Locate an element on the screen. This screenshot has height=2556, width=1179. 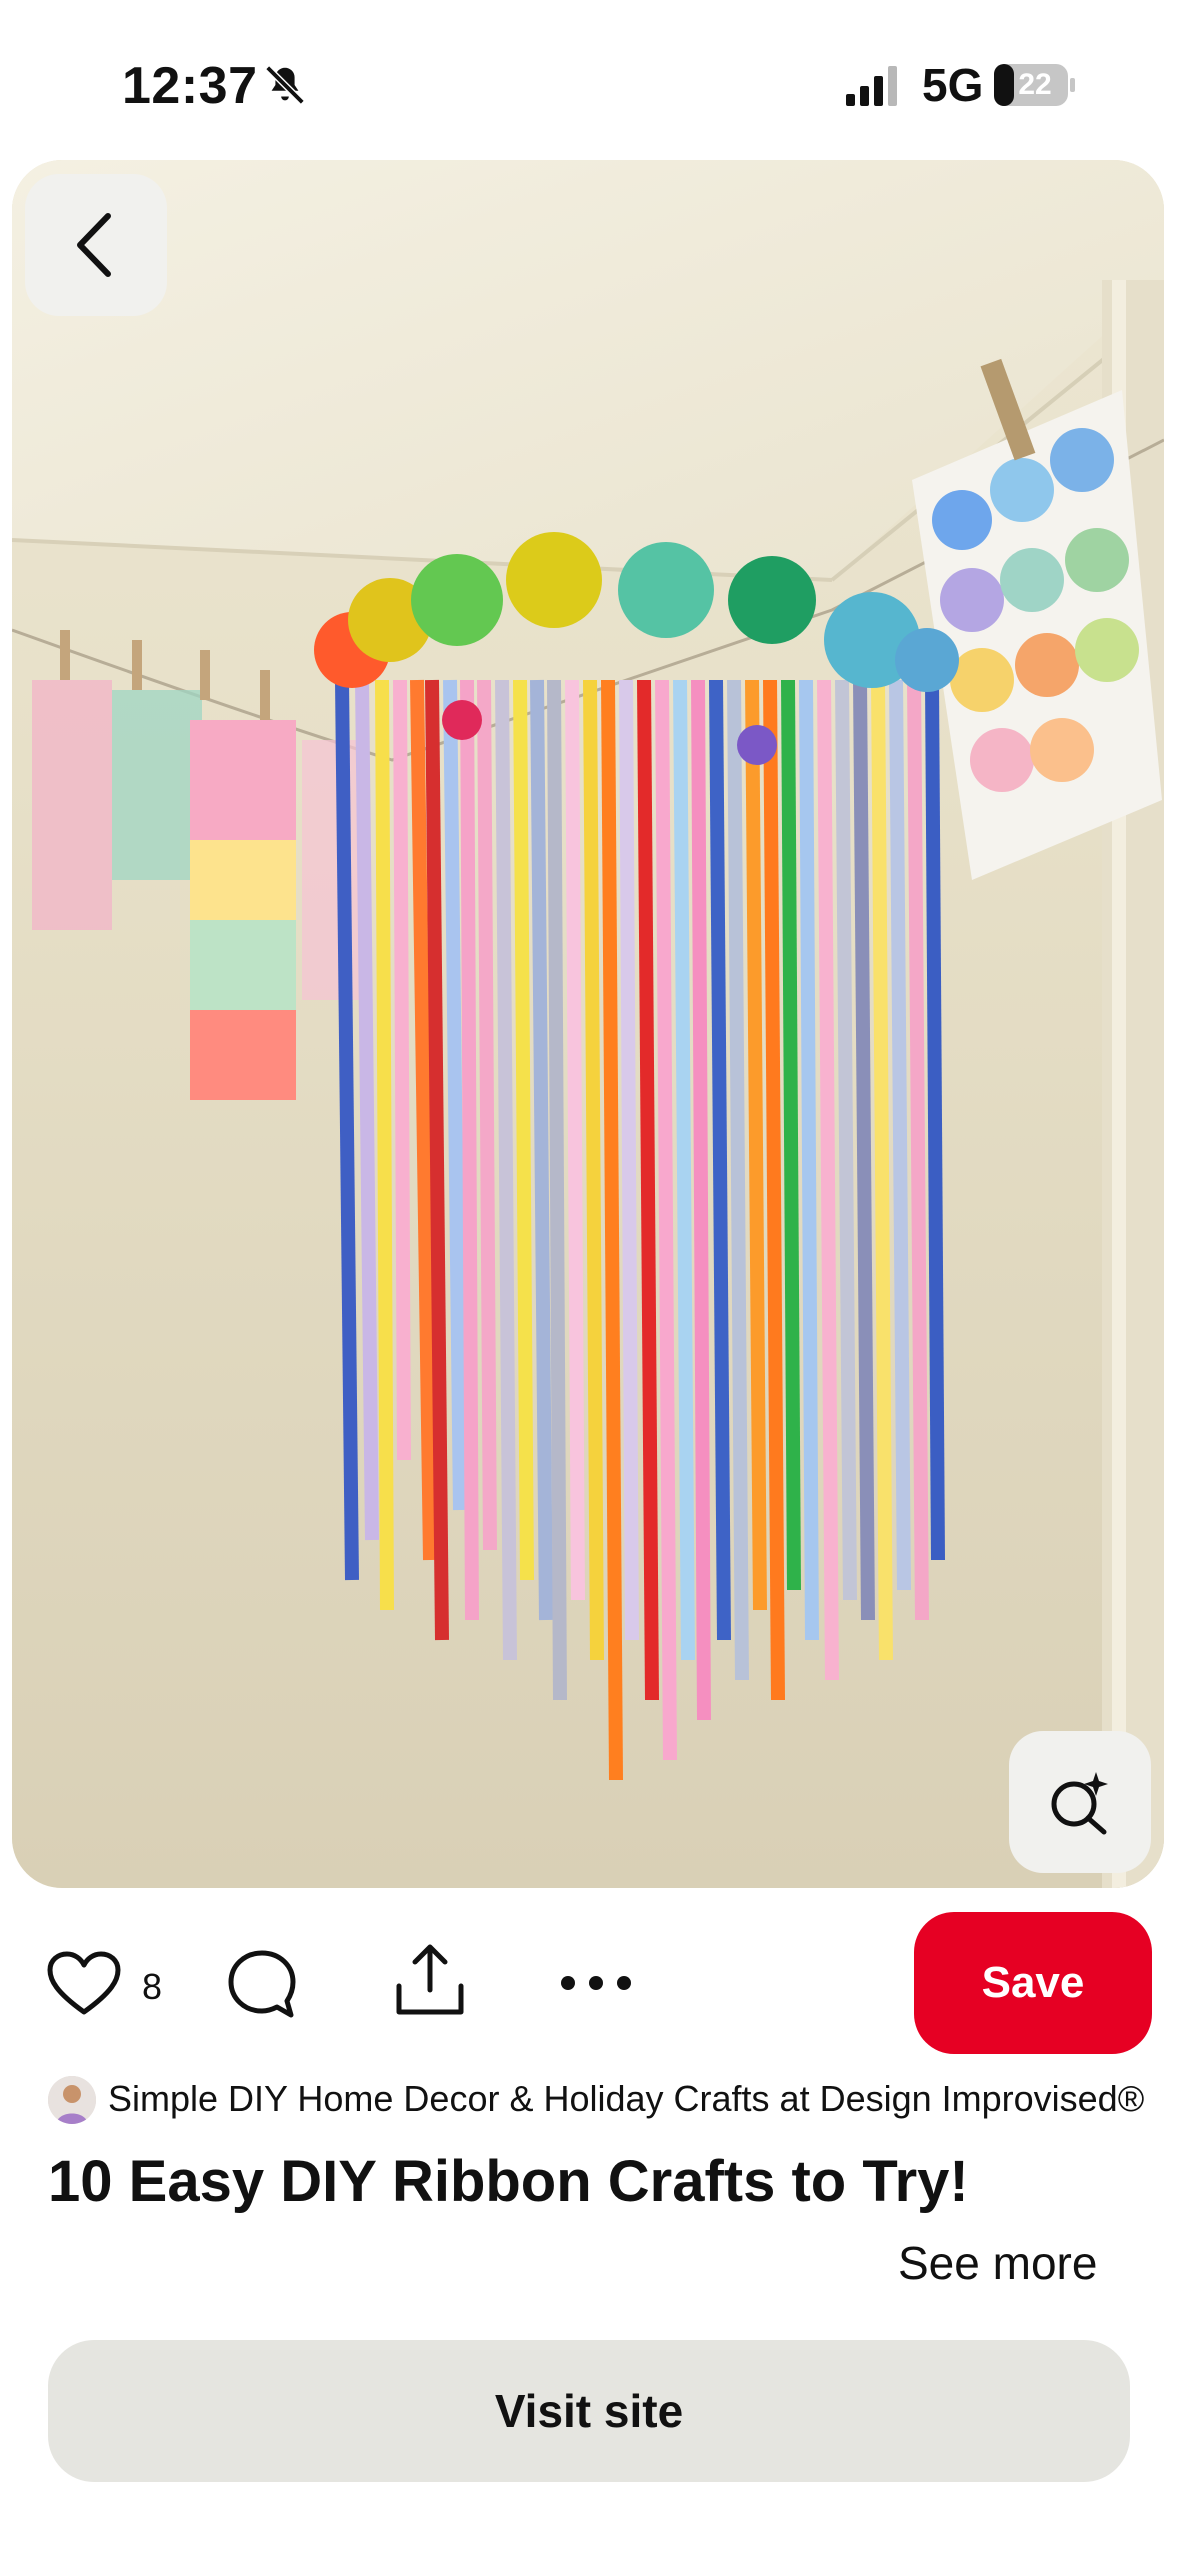
more-icon is located at coordinates (596, 1983).